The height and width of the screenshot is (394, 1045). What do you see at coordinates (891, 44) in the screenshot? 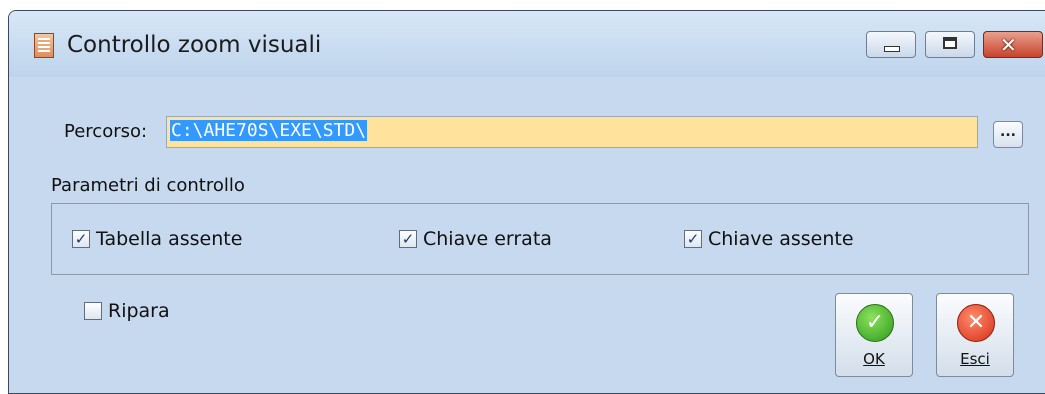
I see `minimize-button` at bounding box center [891, 44].